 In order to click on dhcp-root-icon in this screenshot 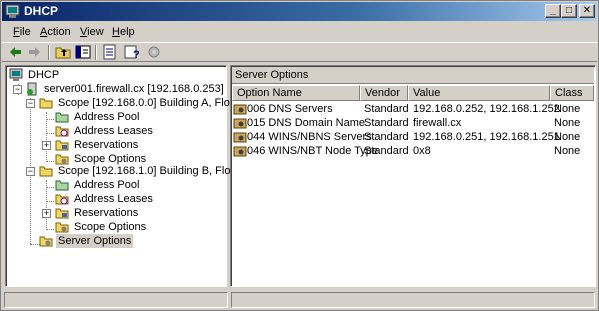, I will do `click(16, 74)`.